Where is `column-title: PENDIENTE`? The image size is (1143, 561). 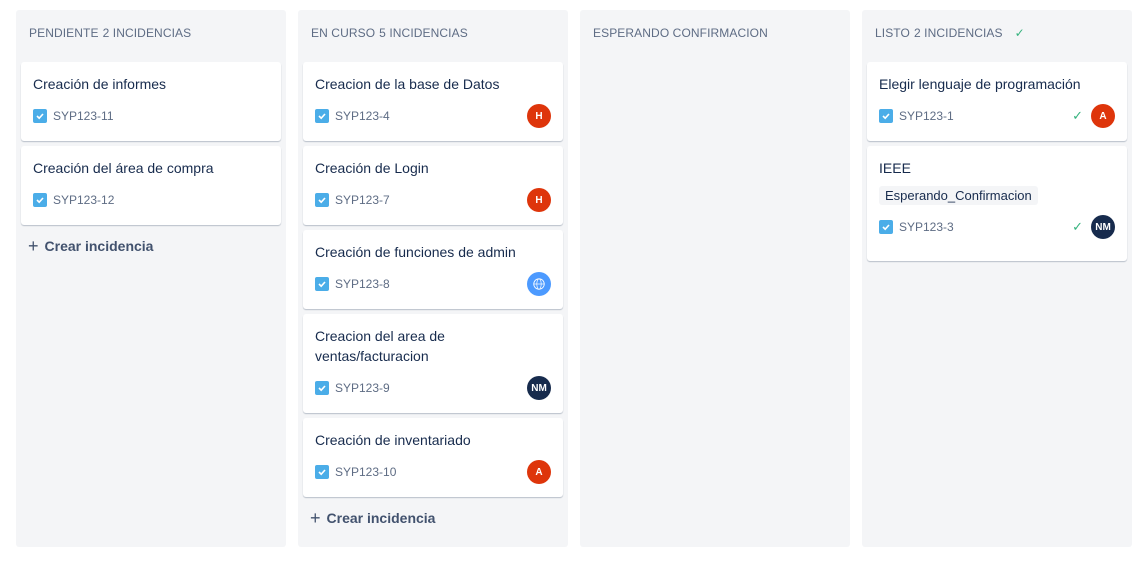 column-title: PENDIENTE is located at coordinates (64, 33).